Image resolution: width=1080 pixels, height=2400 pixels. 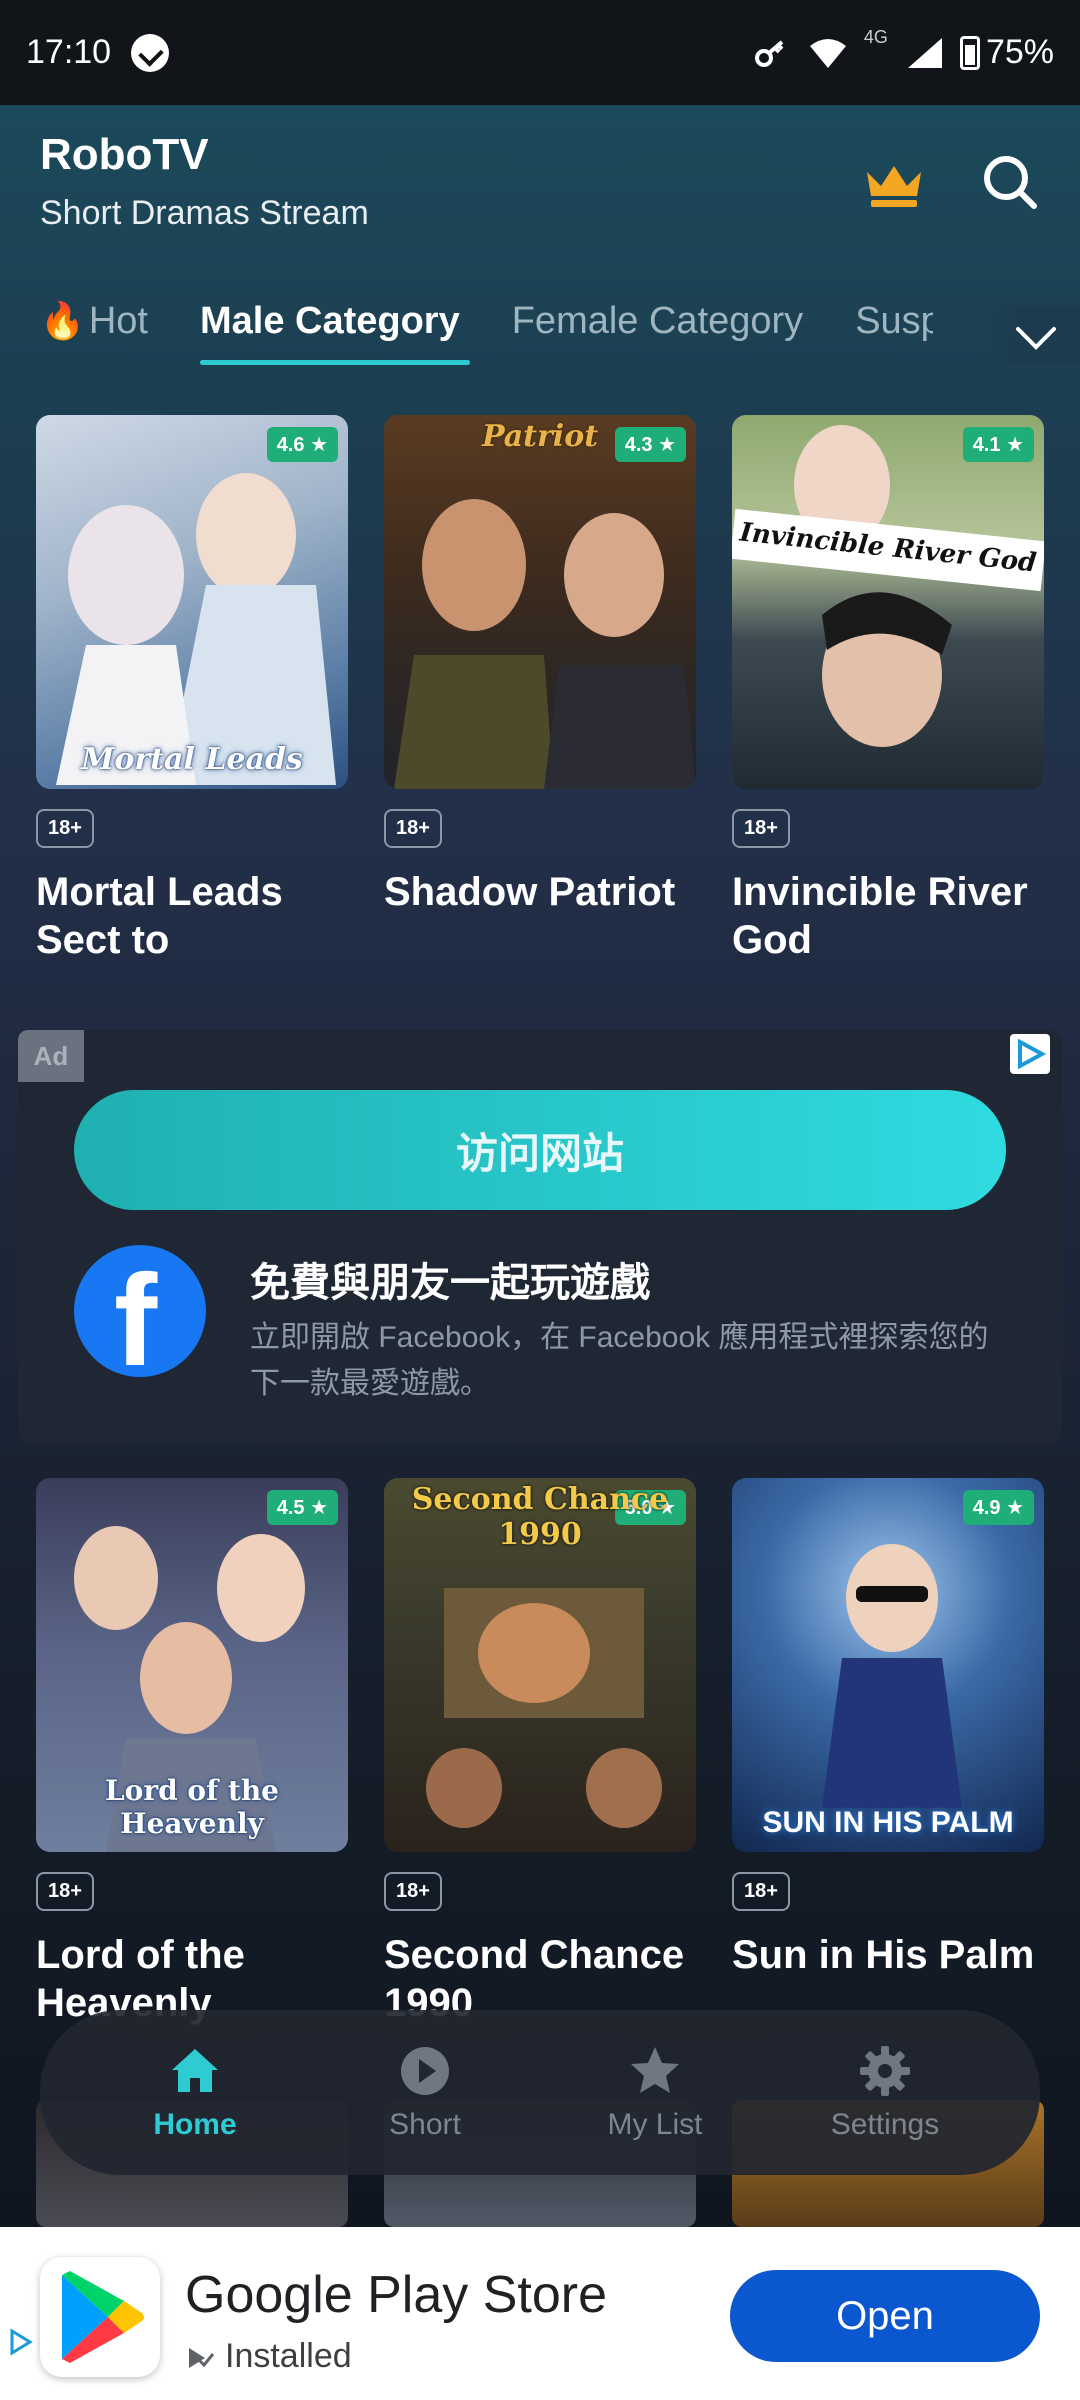 What do you see at coordinates (202, 2357) in the screenshot?
I see `installed-check-icon` at bounding box center [202, 2357].